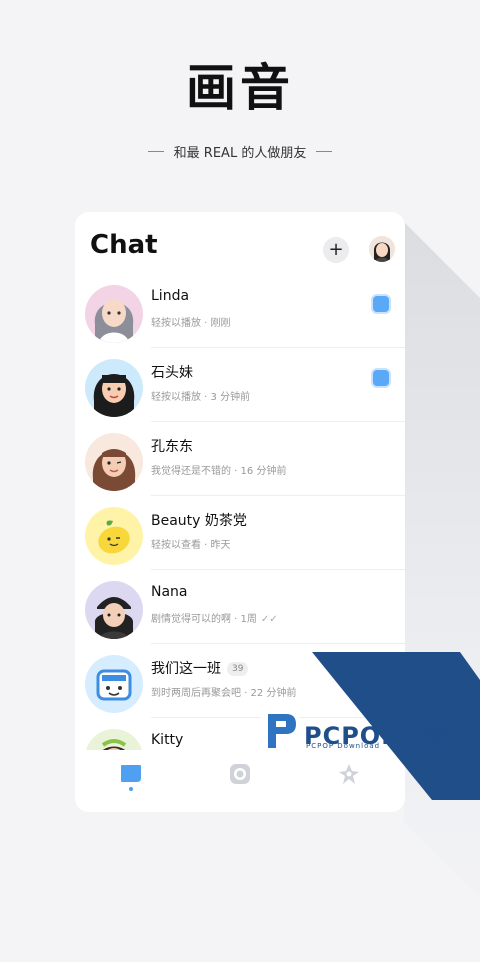 The image size is (480, 962). I want to click on slogan-dash-right, so click(324, 151).